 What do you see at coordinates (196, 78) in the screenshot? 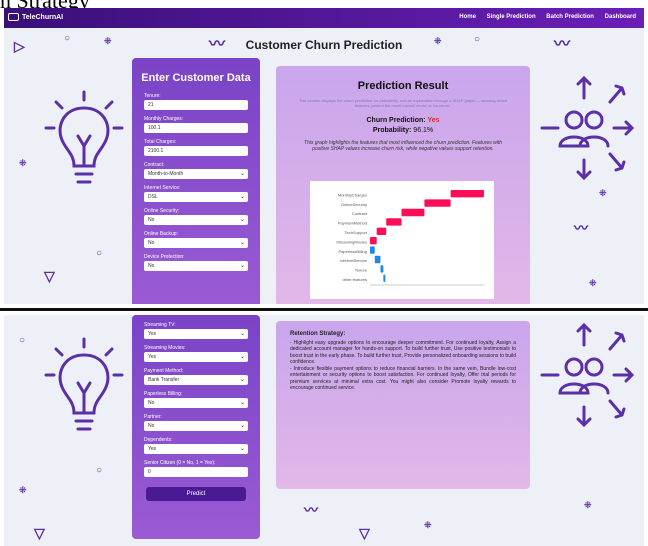
I see `form-title: Enter Customer Data` at bounding box center [196, 78].